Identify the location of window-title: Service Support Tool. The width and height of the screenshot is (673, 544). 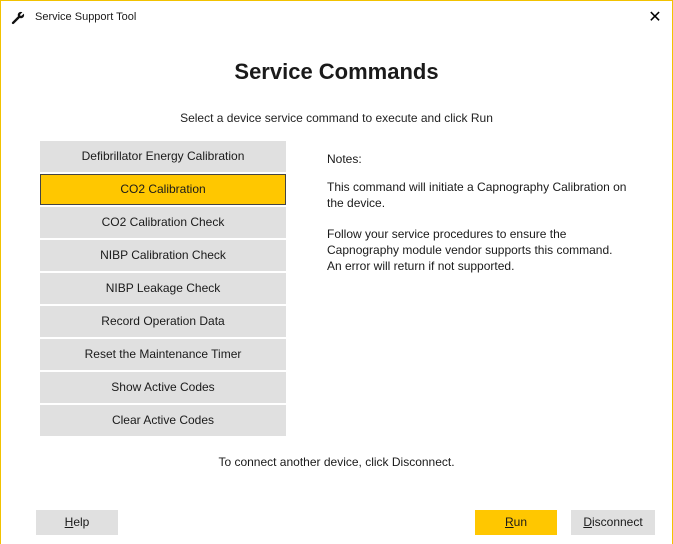
(86, 17).